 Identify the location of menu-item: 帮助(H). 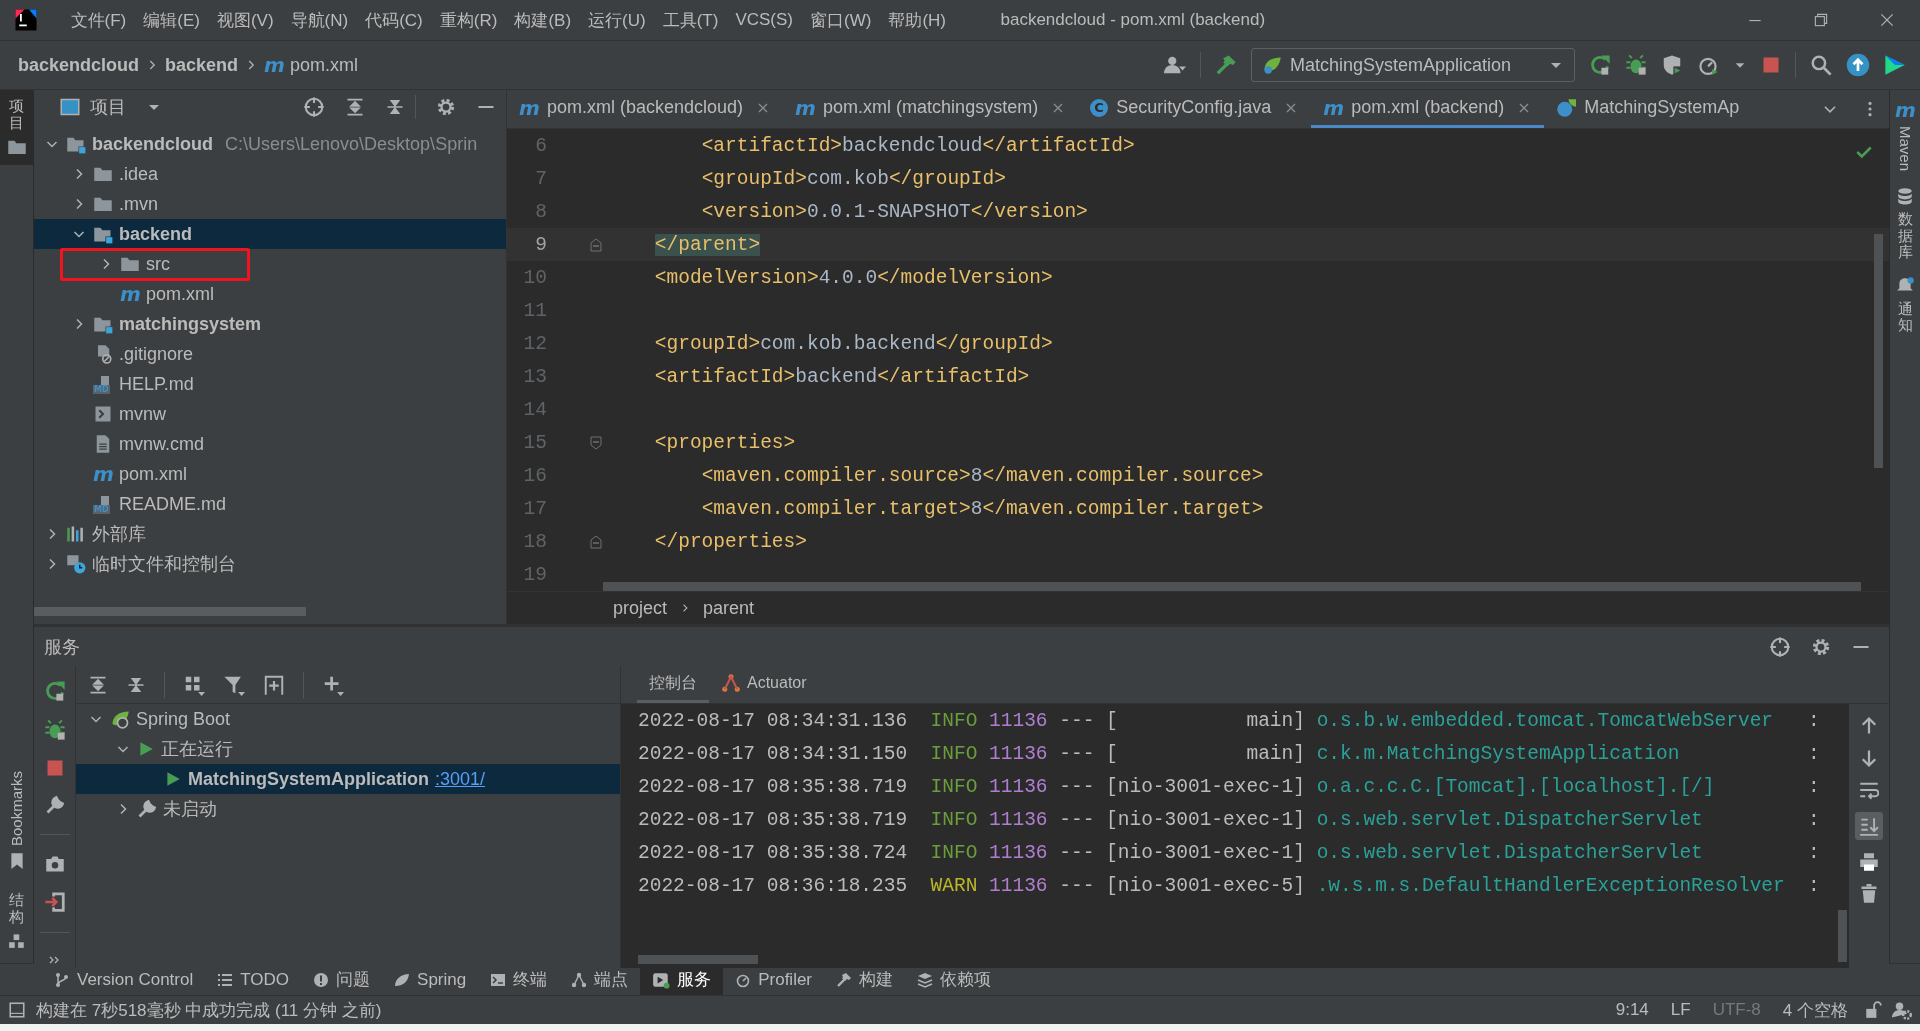
(917, 20).